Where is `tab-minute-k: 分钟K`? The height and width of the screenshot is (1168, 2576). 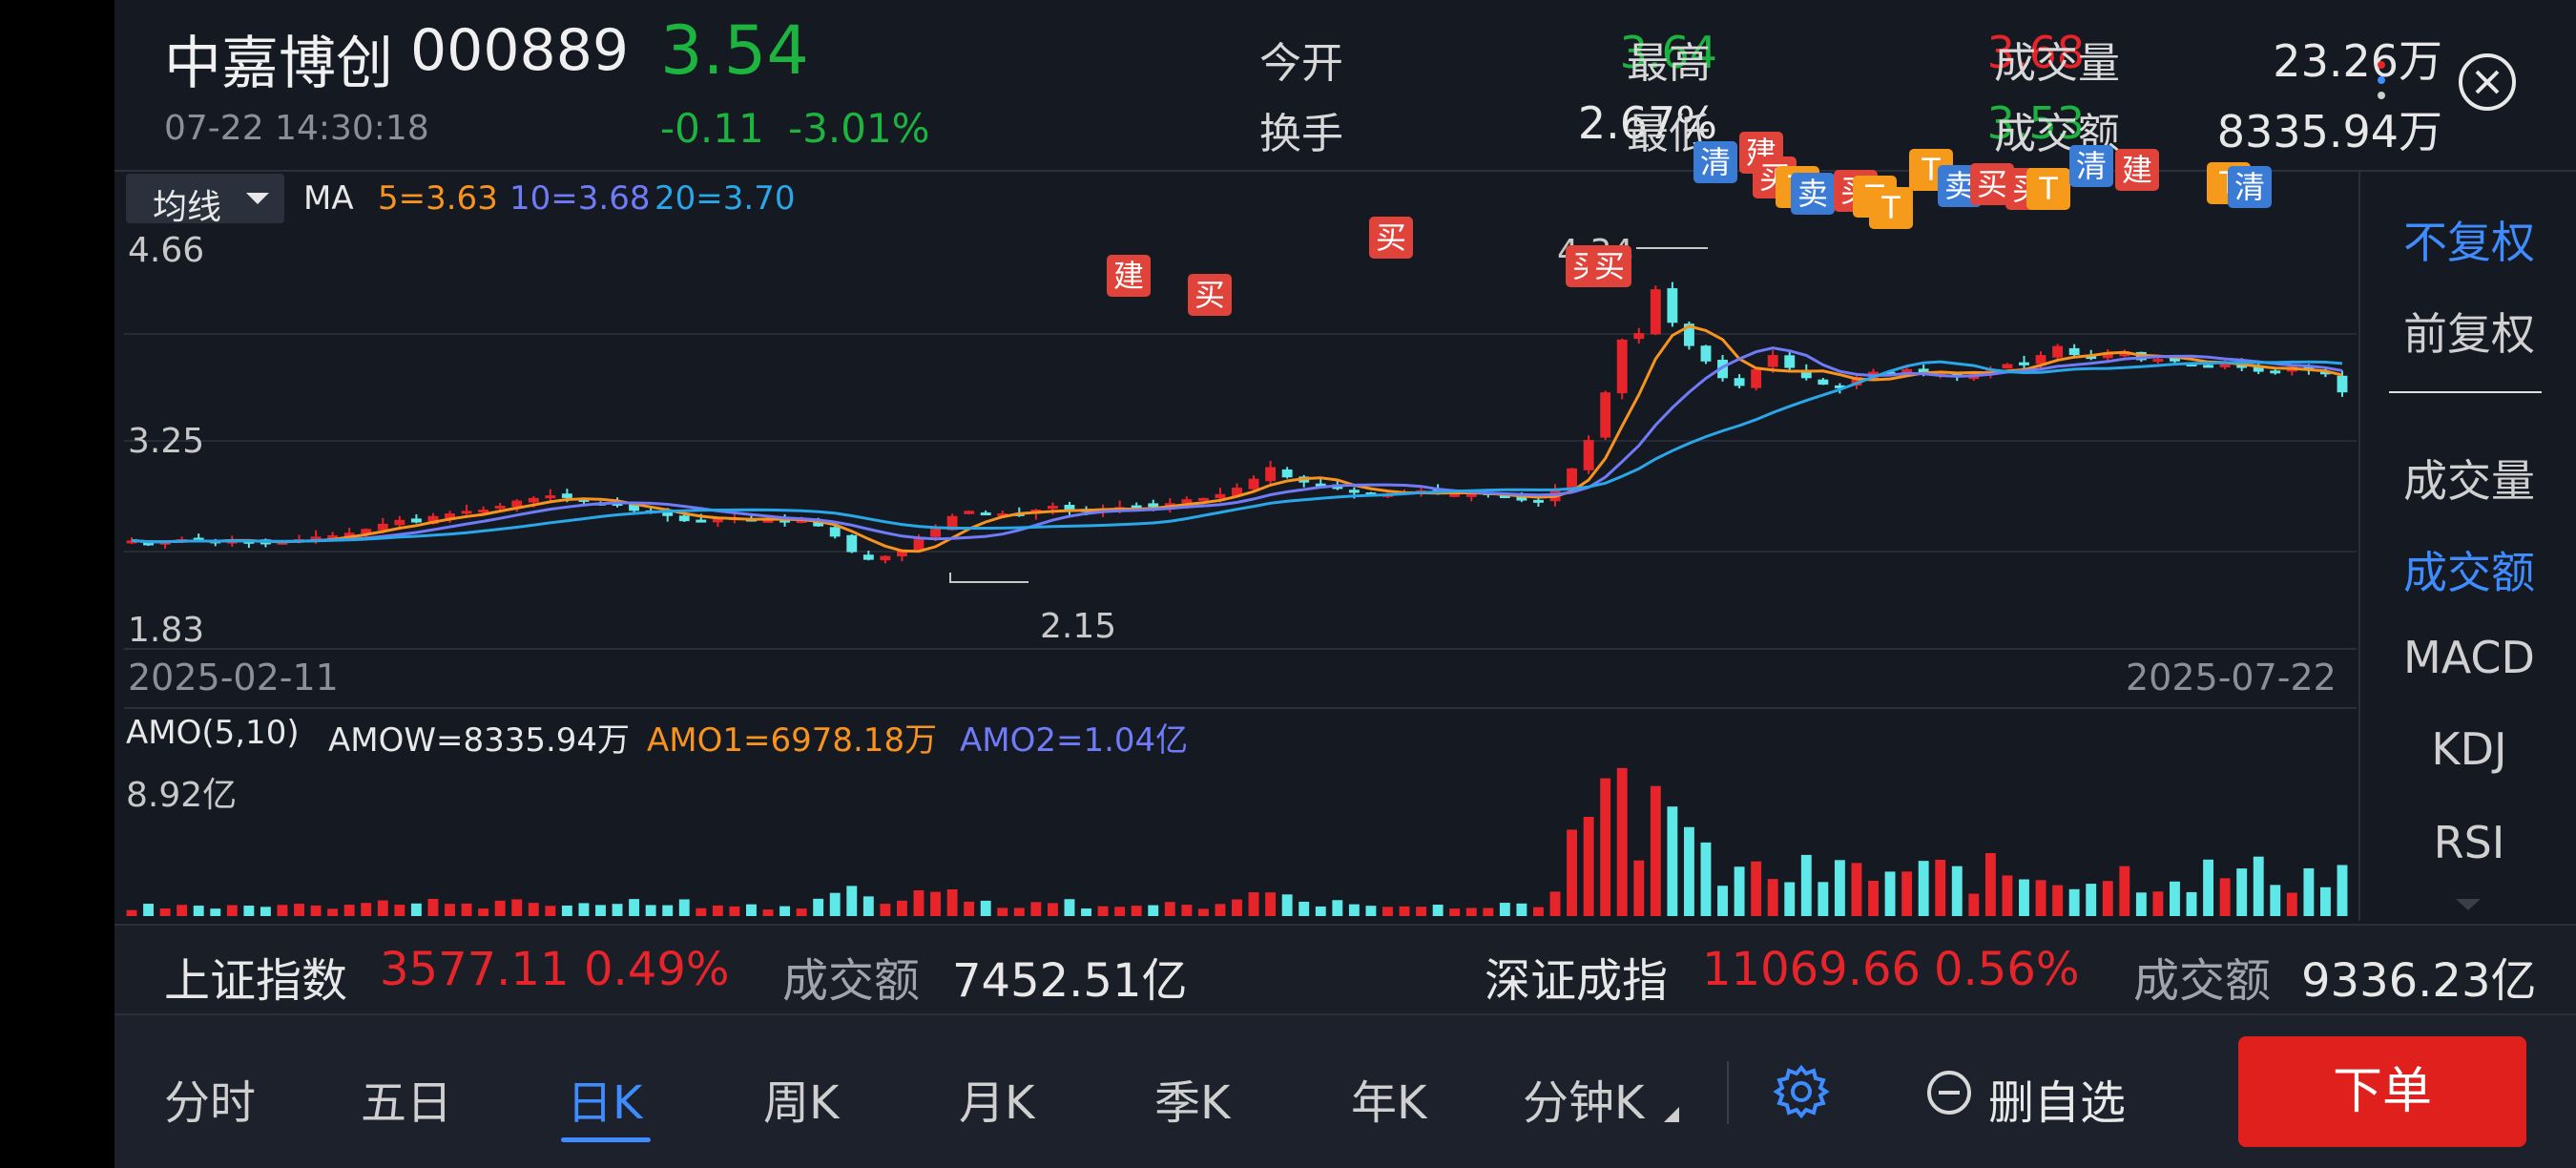 tab-minute-k: 分钟K is located at coordinates (1583, 1099).